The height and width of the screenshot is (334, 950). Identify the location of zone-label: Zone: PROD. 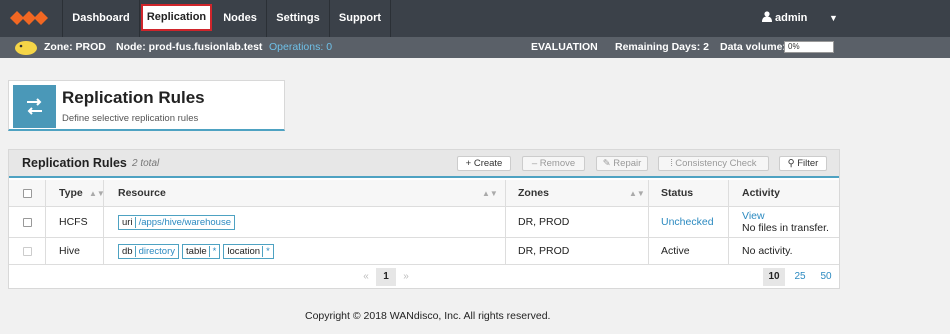
(75, 47).